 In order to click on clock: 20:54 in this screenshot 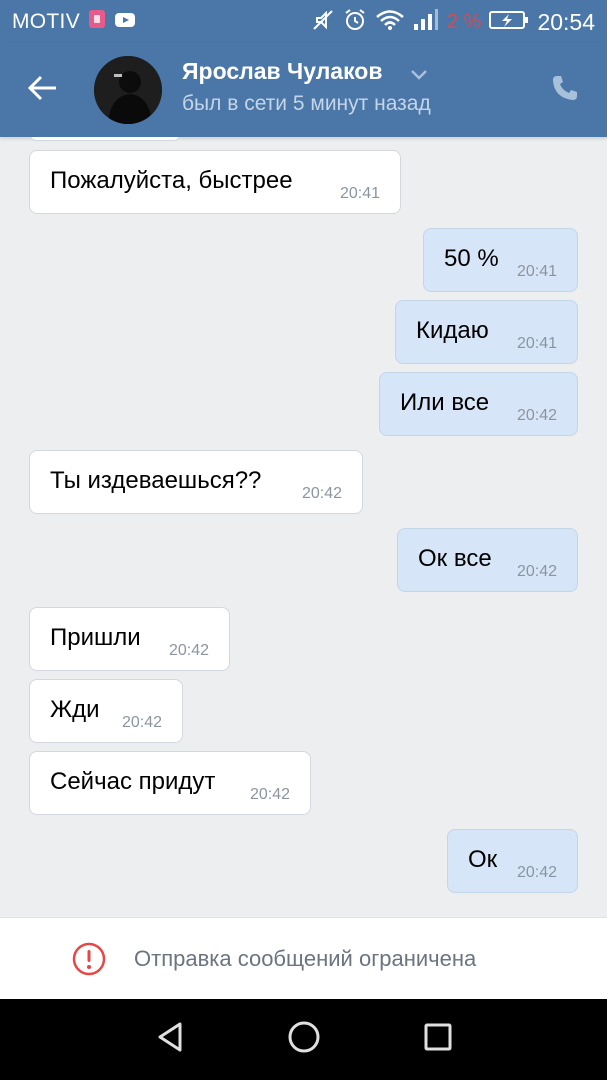, I will do `click(566, 21)`.